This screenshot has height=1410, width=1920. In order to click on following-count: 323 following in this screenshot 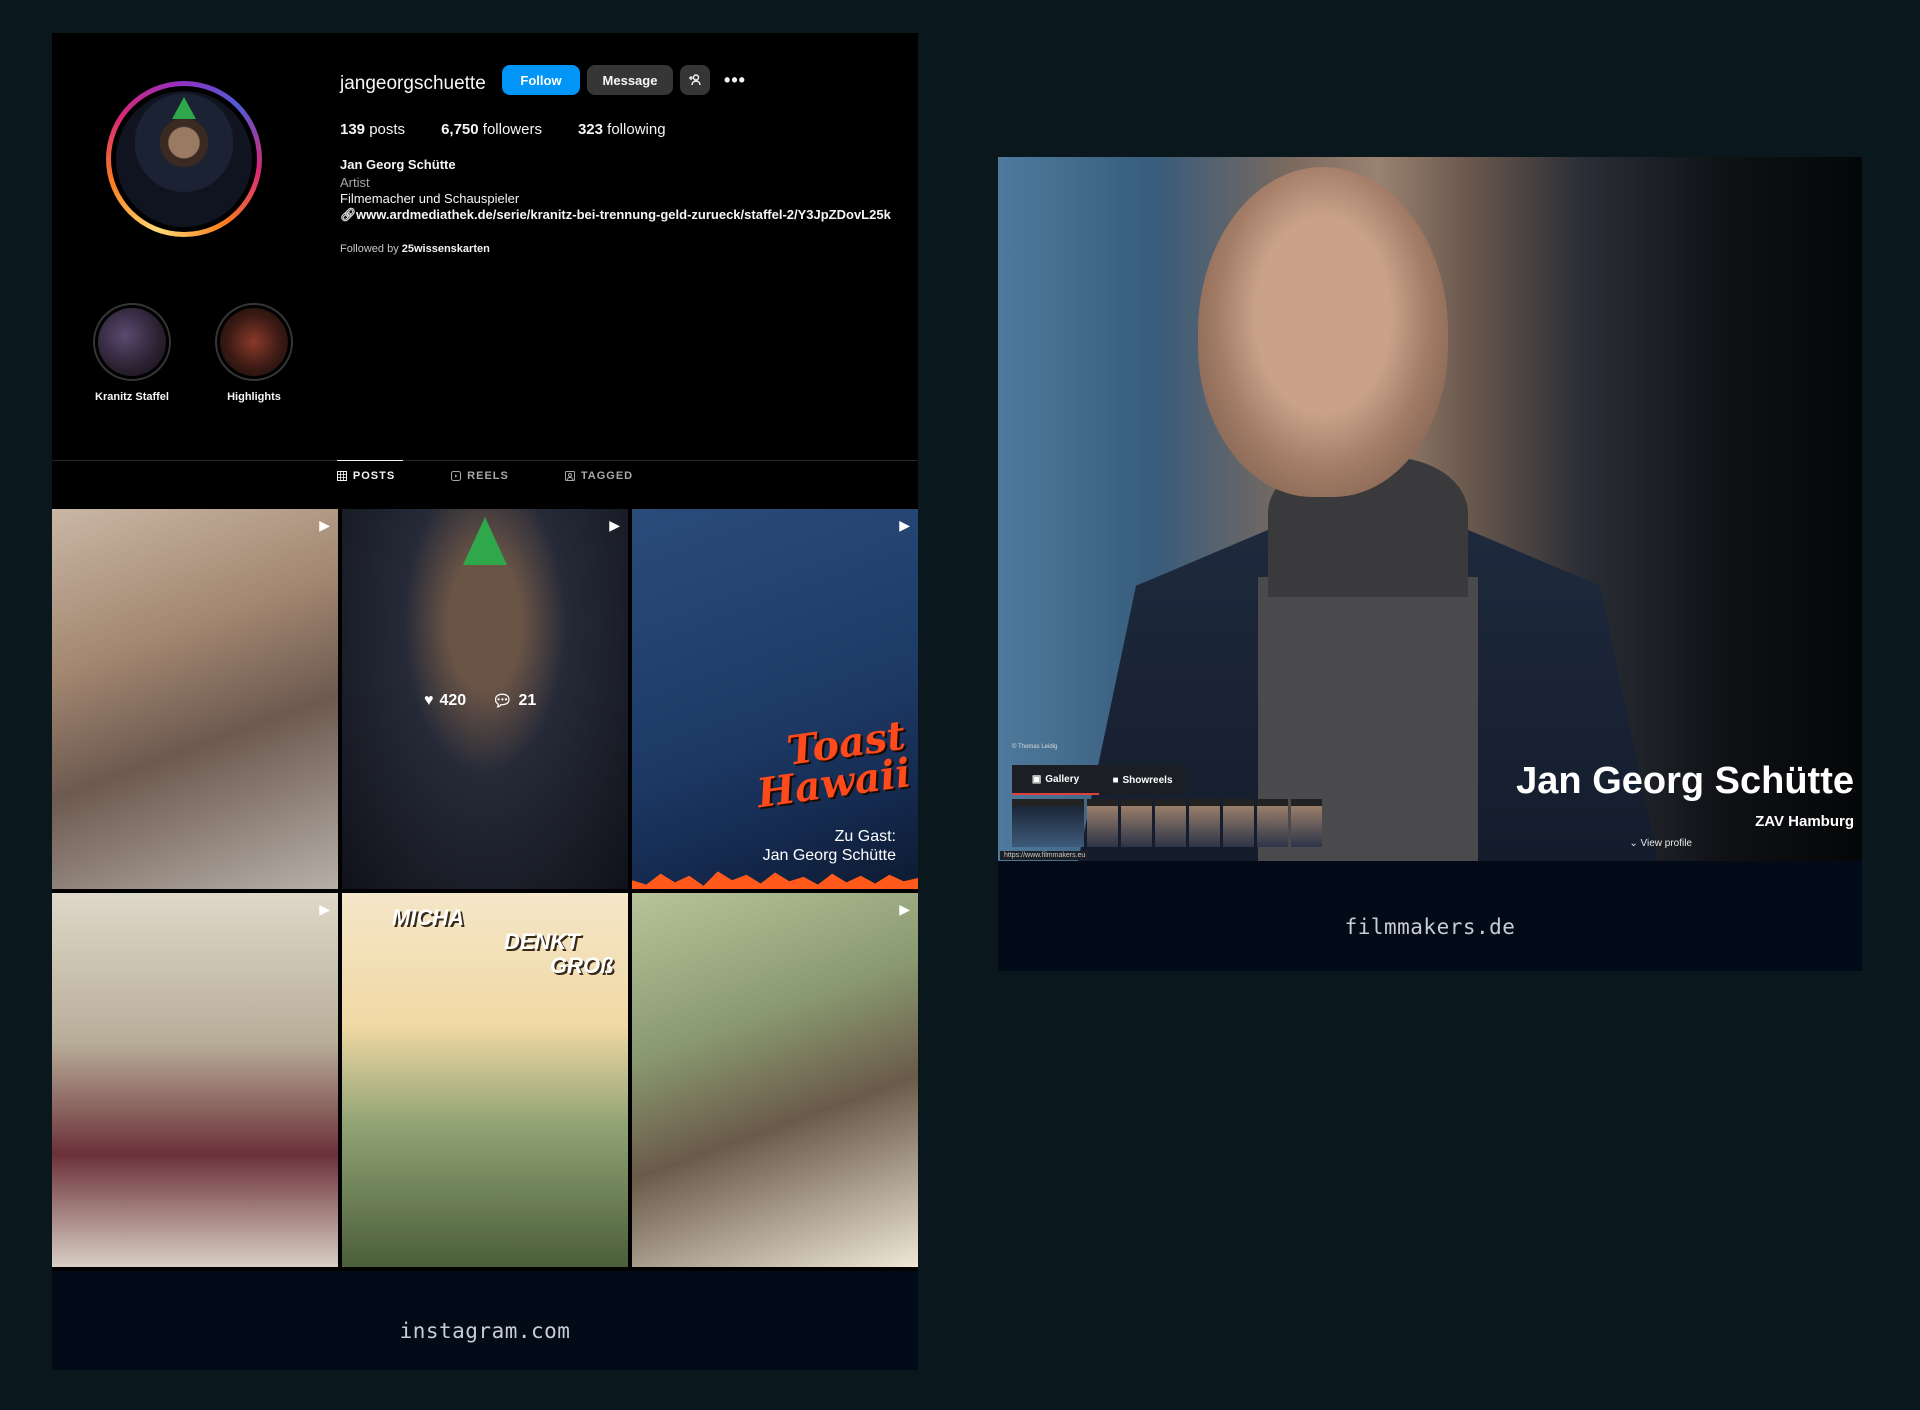, I will do `click(622, 129)`.